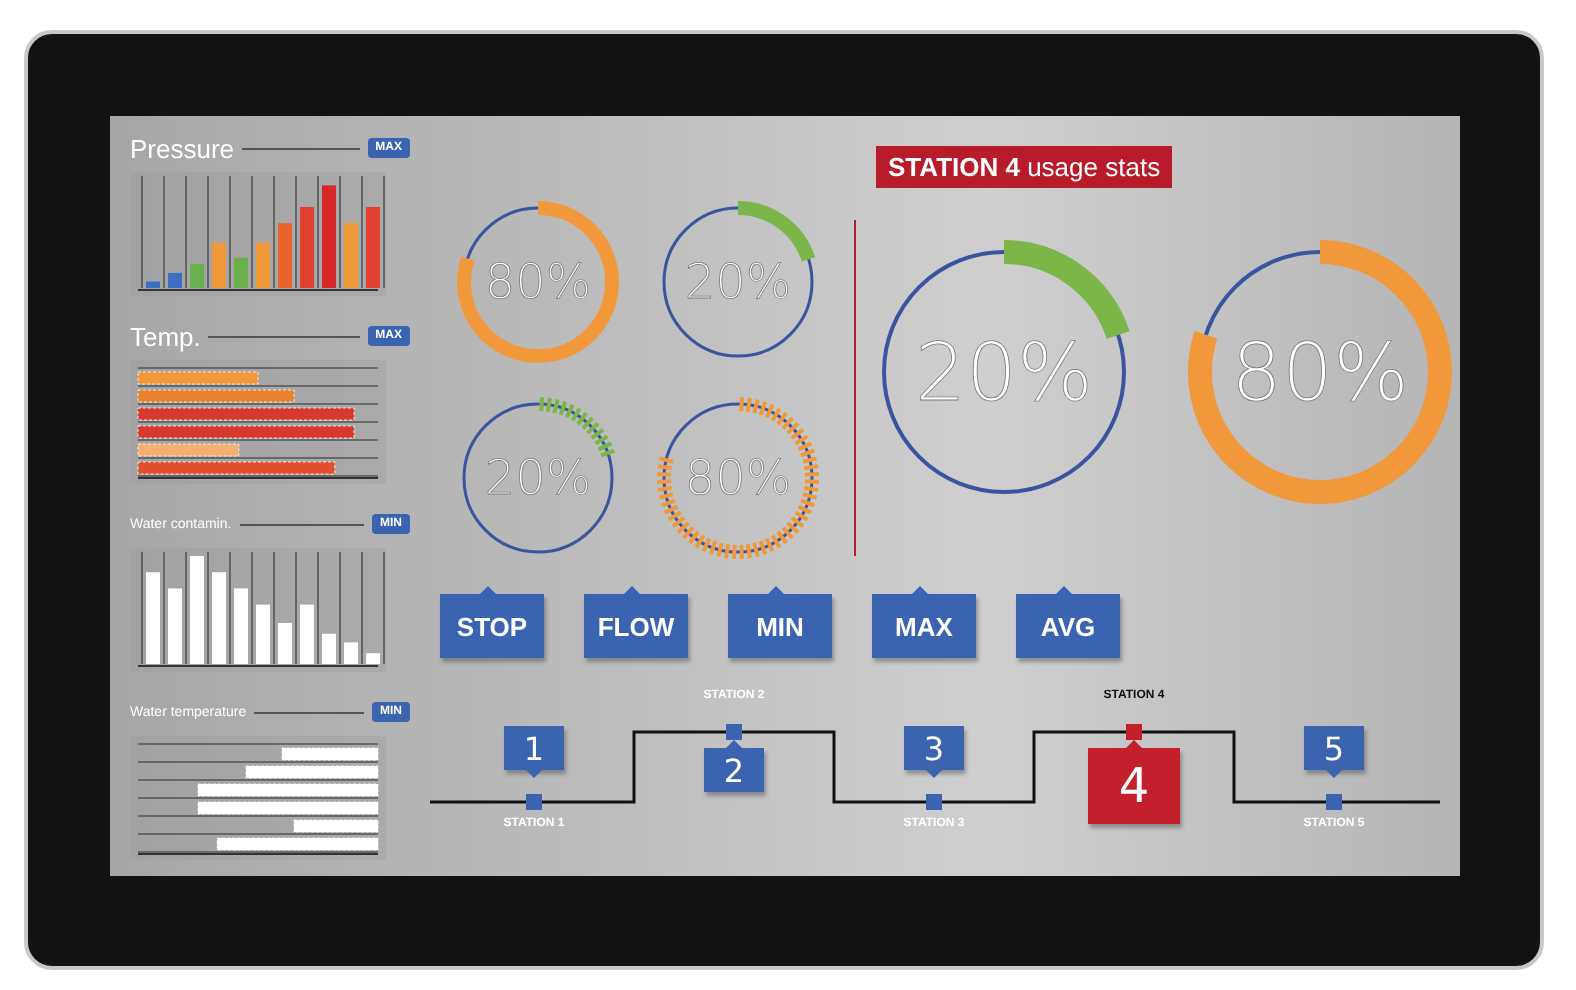 The width and height of the screenshot is (1576, 990). Describe the element at coordinates (182, 148) in the screenshot. I see `chart-title: Pressure` at that location.